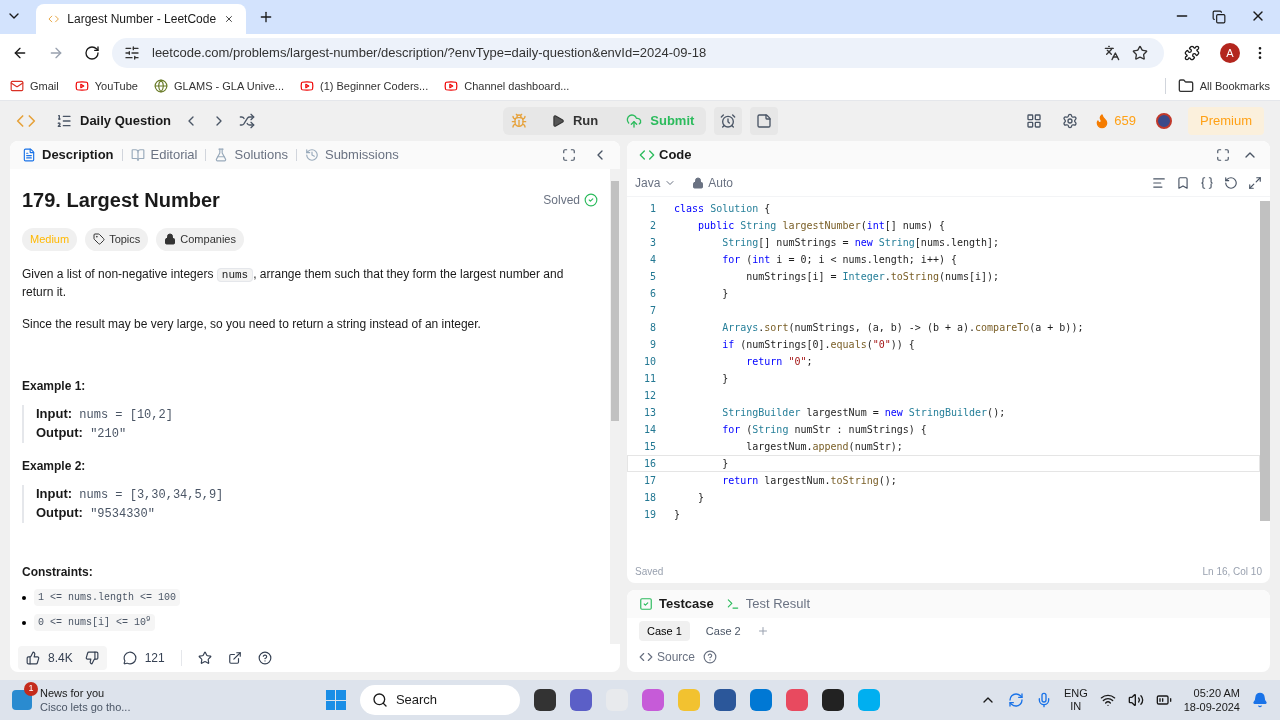 The height and width of the screenshot is (720, 1280). I want to click on line-number: 8, so click(652, 328).